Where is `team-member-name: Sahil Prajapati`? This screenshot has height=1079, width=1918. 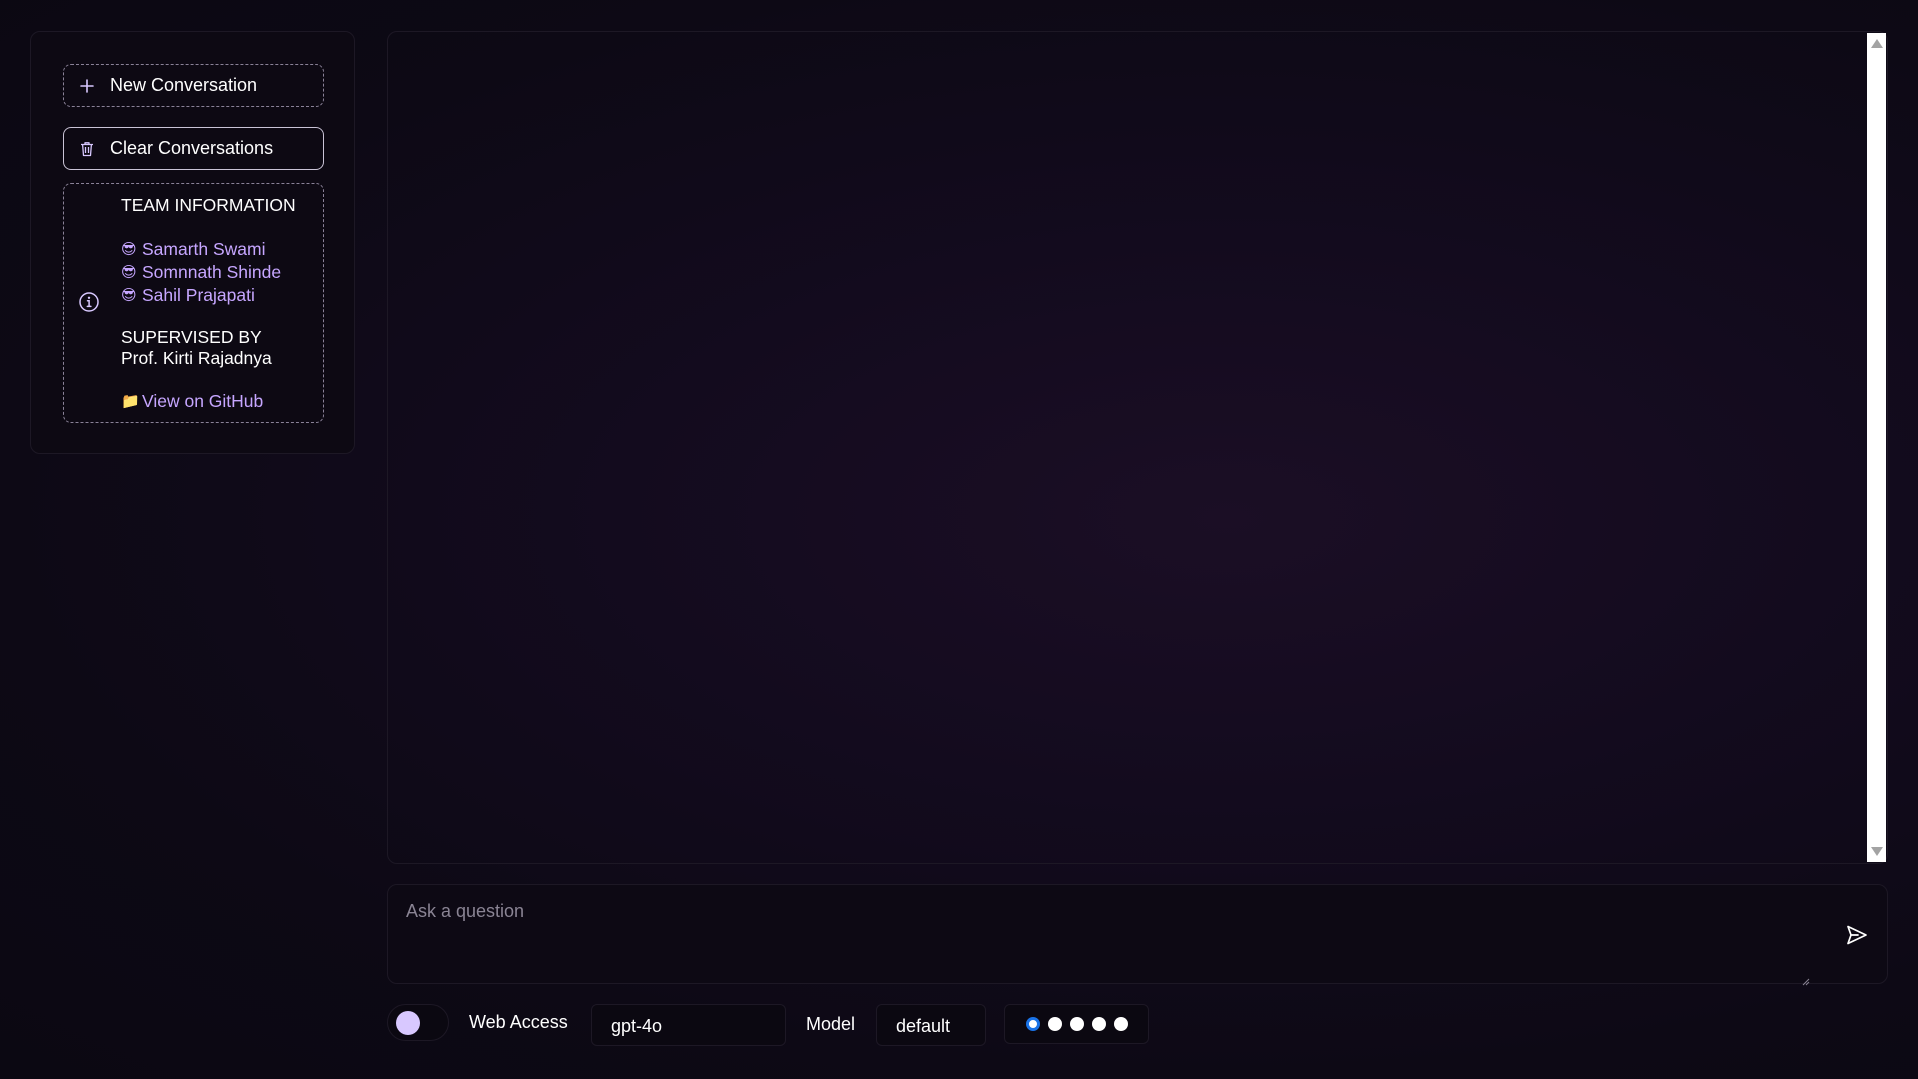 team-member-name: Sahil Prajapati is located at coordinates (198, 295).